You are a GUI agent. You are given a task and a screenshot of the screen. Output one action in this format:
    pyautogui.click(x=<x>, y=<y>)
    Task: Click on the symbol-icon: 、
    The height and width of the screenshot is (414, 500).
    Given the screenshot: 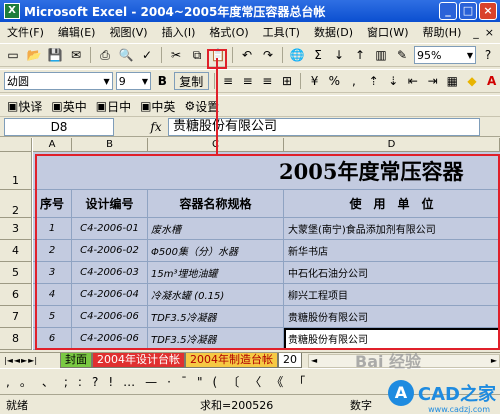 What is the action you would take?
    pyautogui.click(x=48, y=381)
    